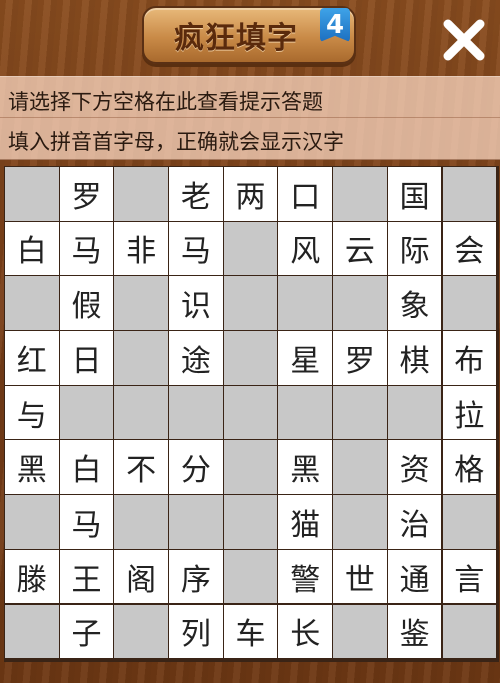 The height and width of the screenshot is (683, 500). Describe the element at coordinates (305, 194) in the screenshot. I see `grid-cell: 口` at that location.